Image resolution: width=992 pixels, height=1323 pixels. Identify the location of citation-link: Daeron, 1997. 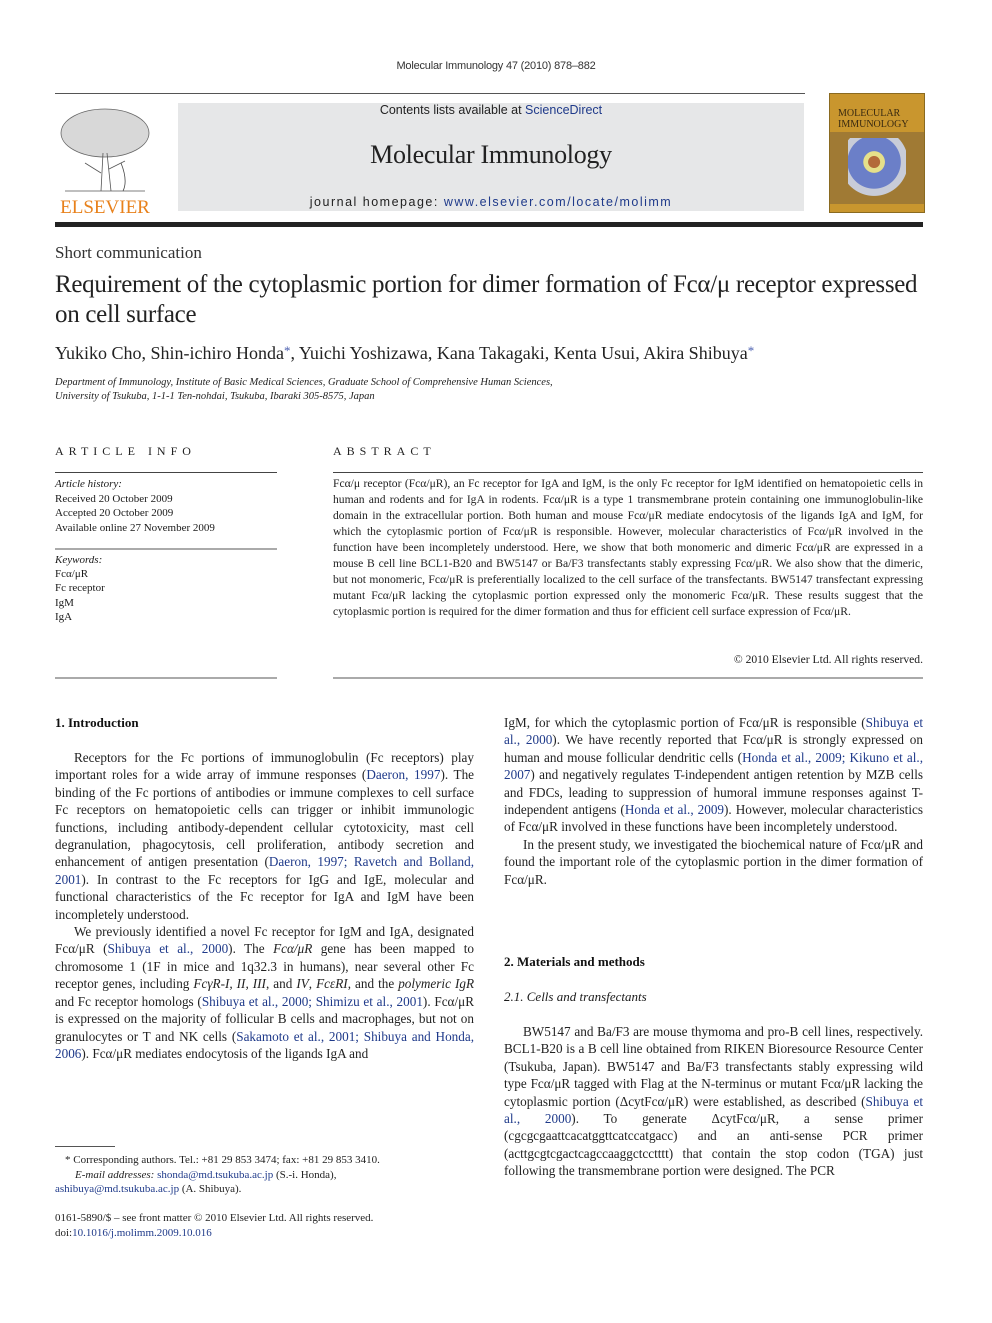
(403, 774).